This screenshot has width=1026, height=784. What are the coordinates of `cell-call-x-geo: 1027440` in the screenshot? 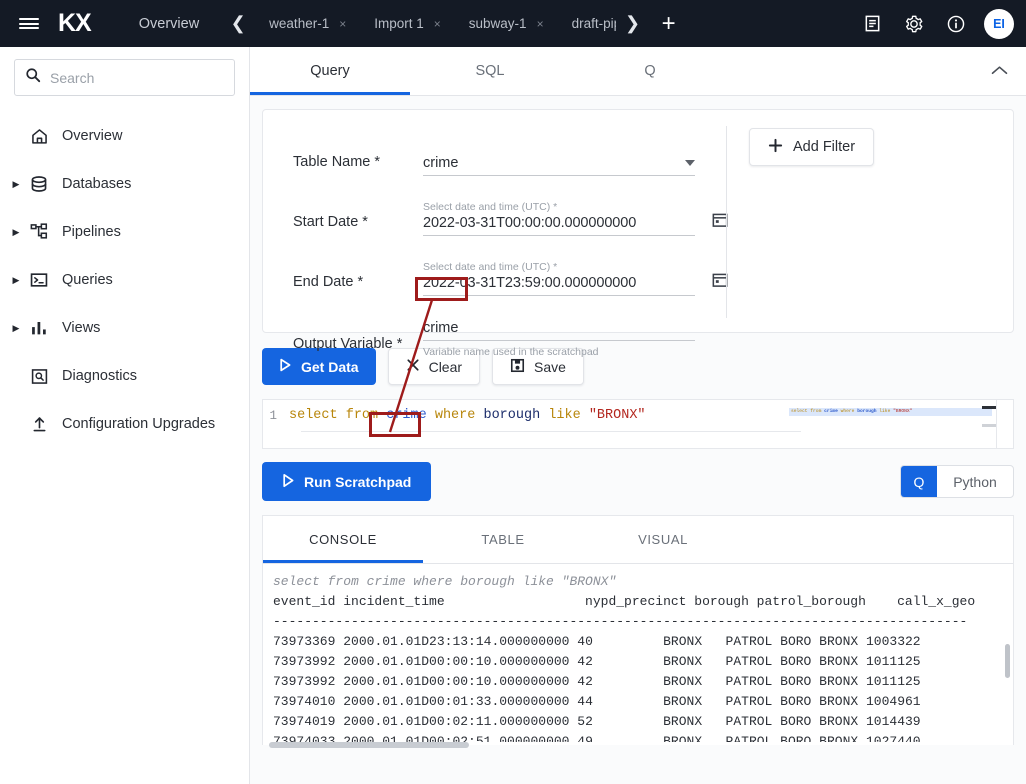 It's located at (893, 738).